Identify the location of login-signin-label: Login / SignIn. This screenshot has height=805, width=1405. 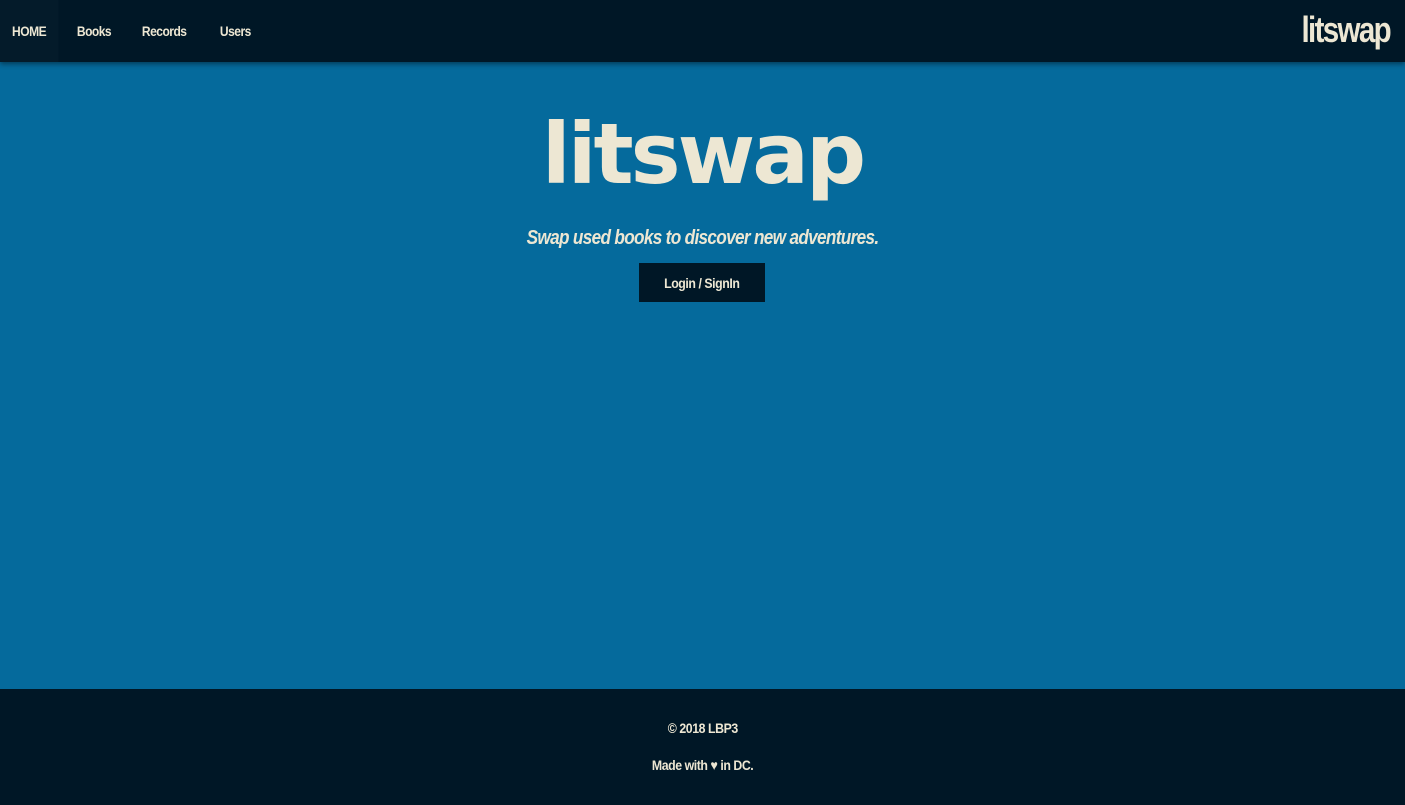
(702, 282).